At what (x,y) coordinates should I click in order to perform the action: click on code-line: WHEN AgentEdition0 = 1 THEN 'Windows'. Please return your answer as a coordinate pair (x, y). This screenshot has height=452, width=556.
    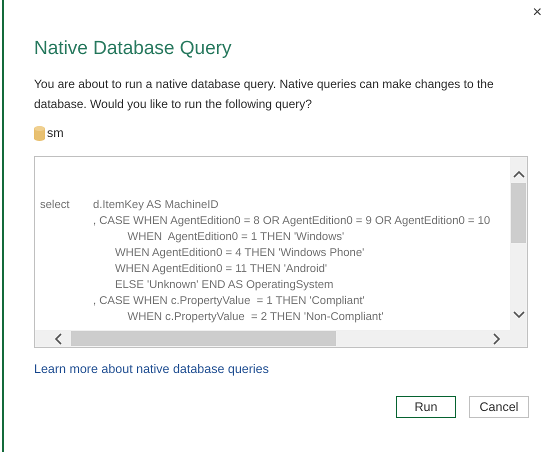
    Looking at the image, I should click on (235, 238).